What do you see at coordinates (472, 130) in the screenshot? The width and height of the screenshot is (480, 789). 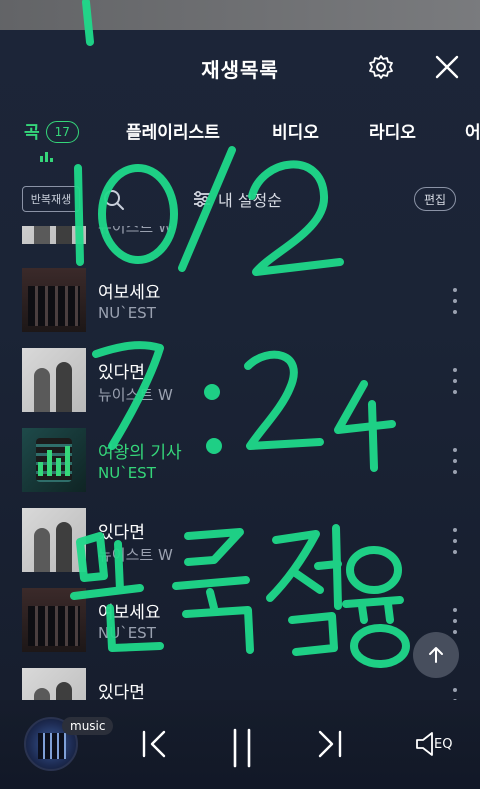 I see `tab-more: 어` at bounding box center [472, 130].